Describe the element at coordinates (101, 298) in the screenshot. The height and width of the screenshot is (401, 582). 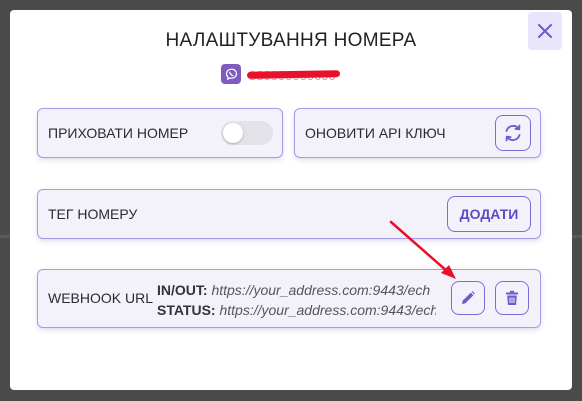
I see `webhook-url-label: WEBHOOK URL` at that location.